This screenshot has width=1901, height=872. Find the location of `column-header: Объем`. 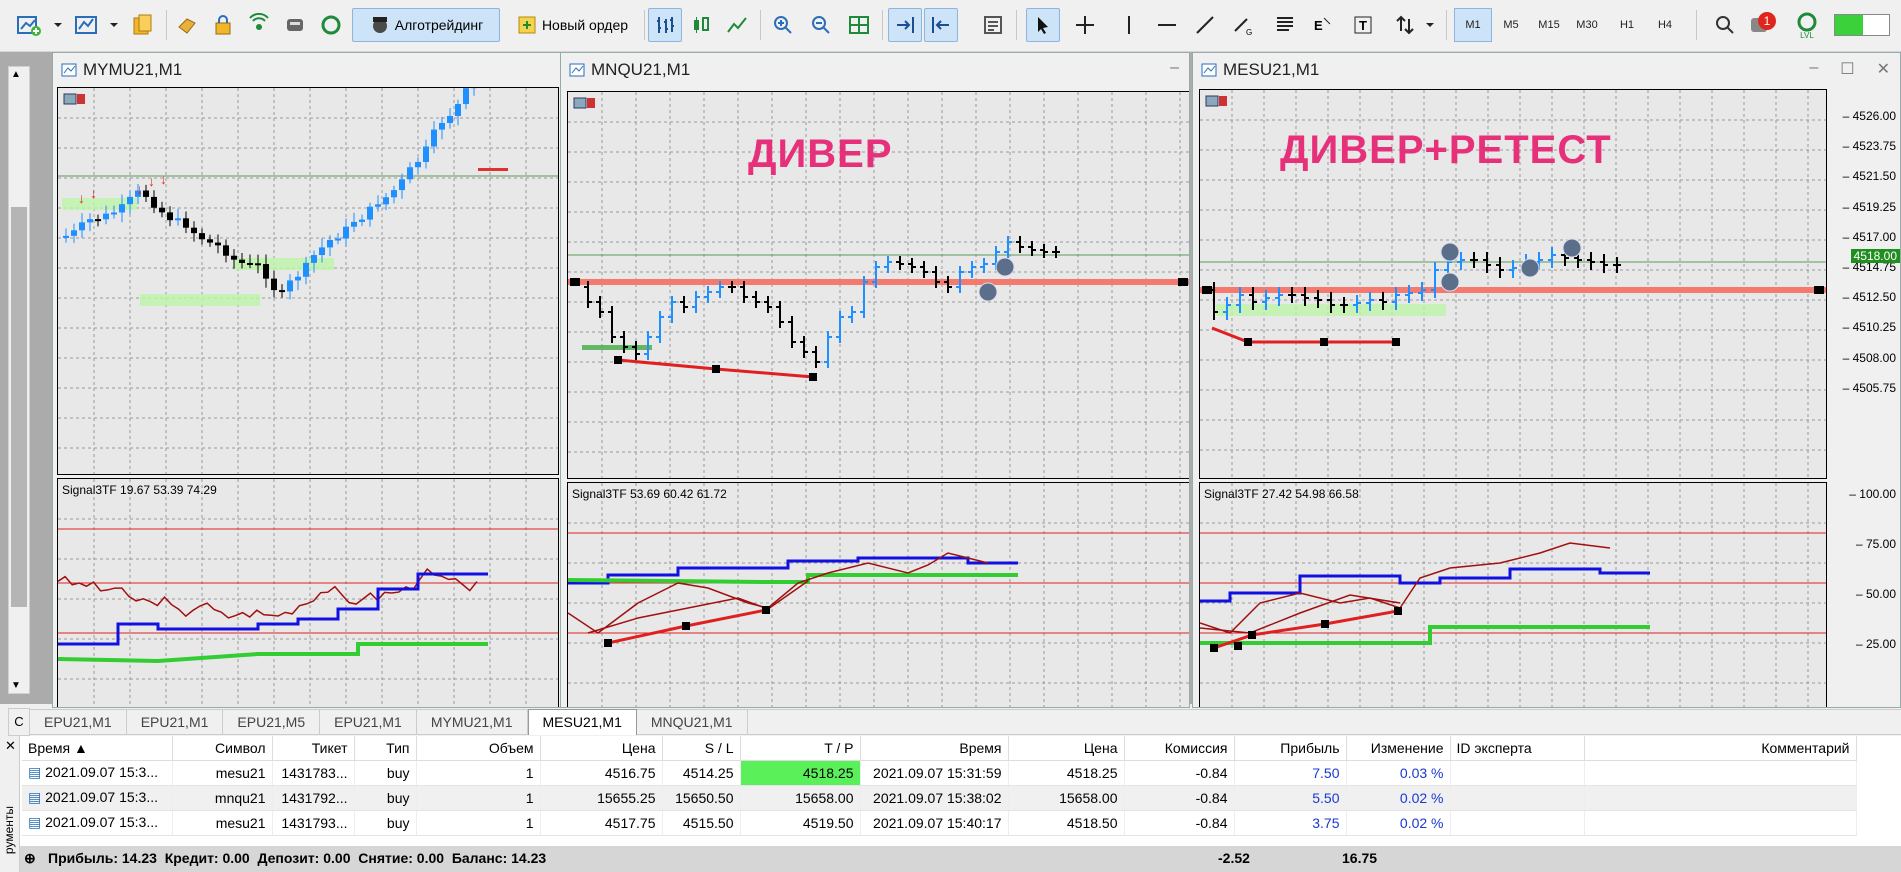

column-header: Объем is located at coordinates (478, 748).